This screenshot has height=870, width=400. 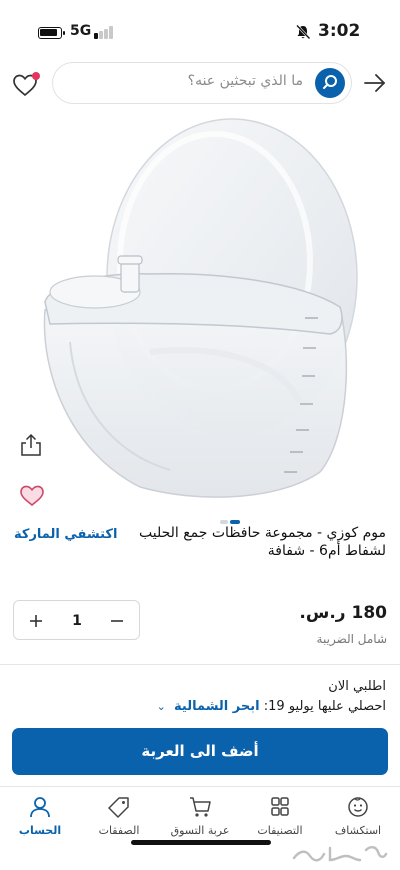 I want to click on decrease-quantity-button, so click(x=117, y=621).